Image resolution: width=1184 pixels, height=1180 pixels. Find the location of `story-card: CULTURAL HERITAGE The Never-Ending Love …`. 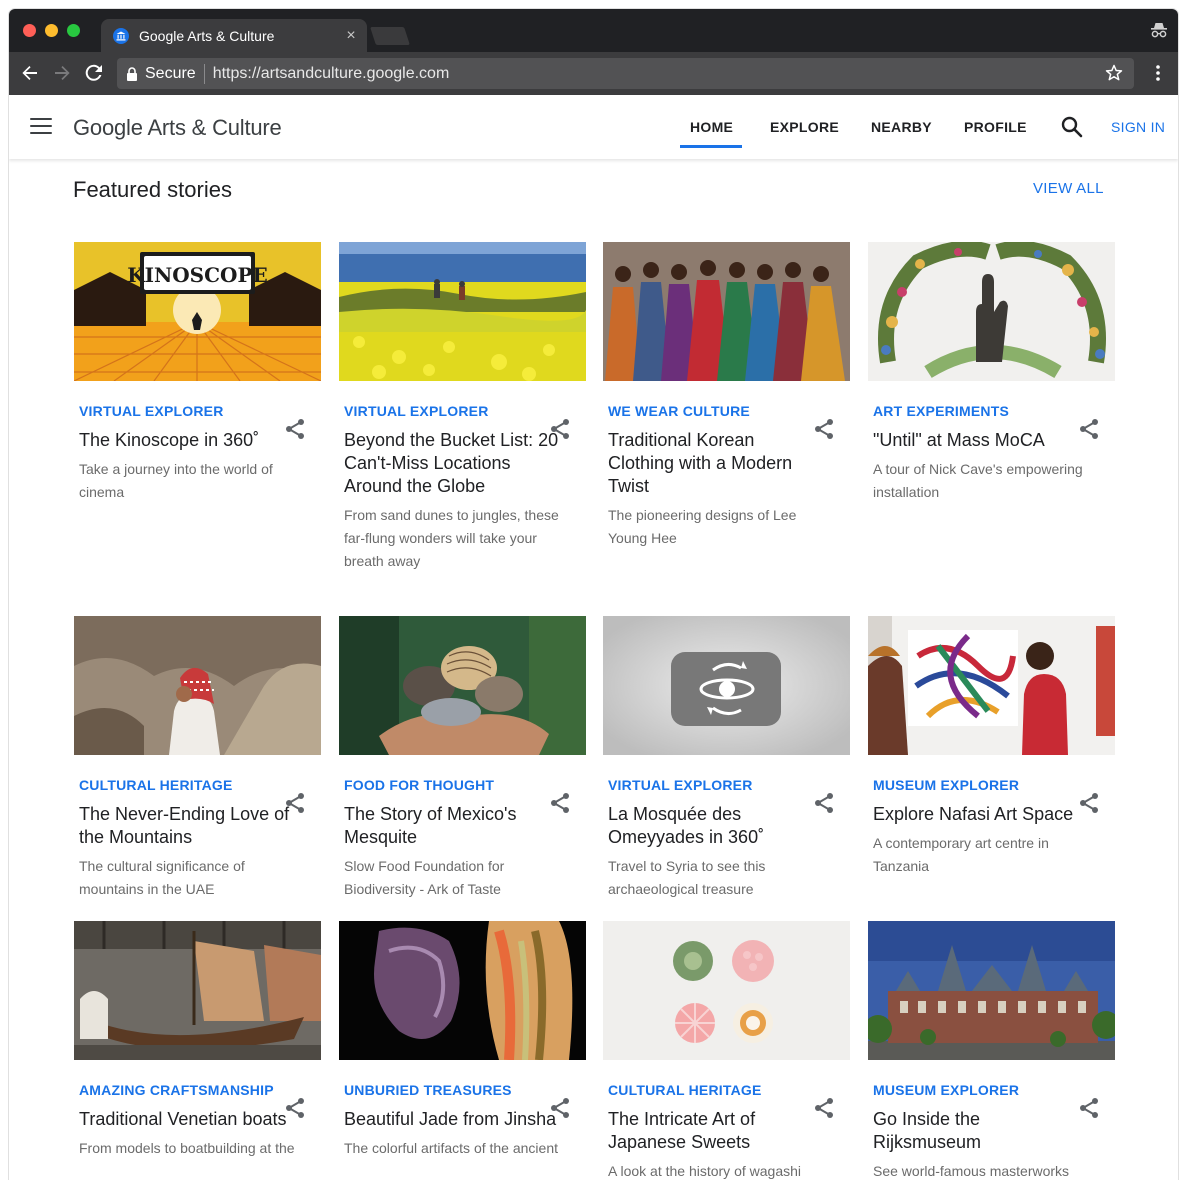

story-card: CULTURAL HERITAGE The Never-Ending Love … is located at coordinates (197, 758).